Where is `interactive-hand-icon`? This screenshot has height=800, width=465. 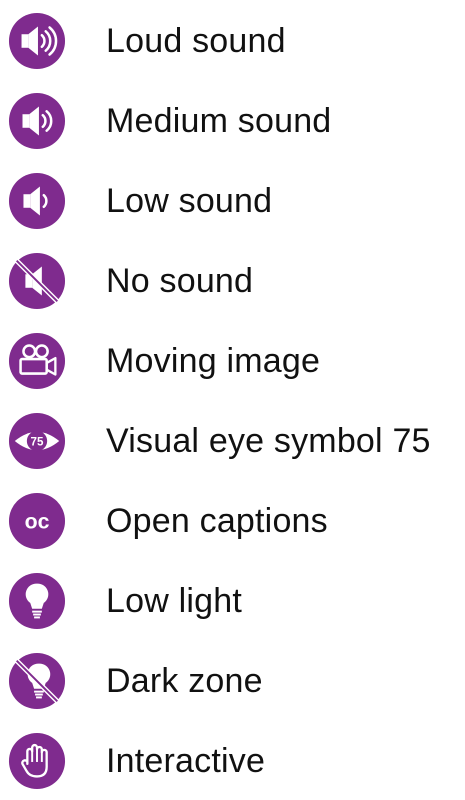 interactive-hand-icon is located at coordinates (37, 761).